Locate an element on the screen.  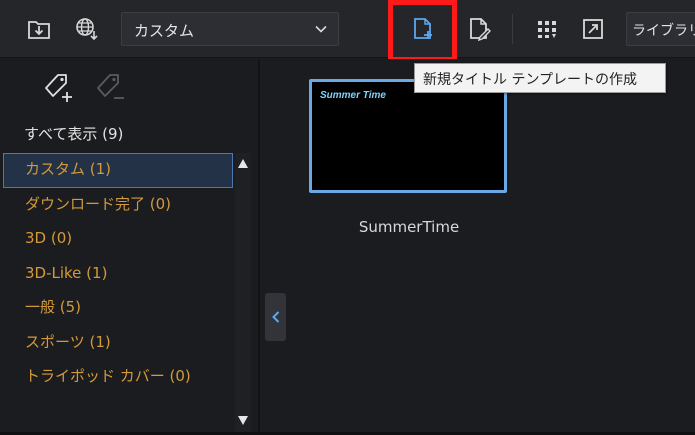
highlight-frame is located at coordinates (422, 31).